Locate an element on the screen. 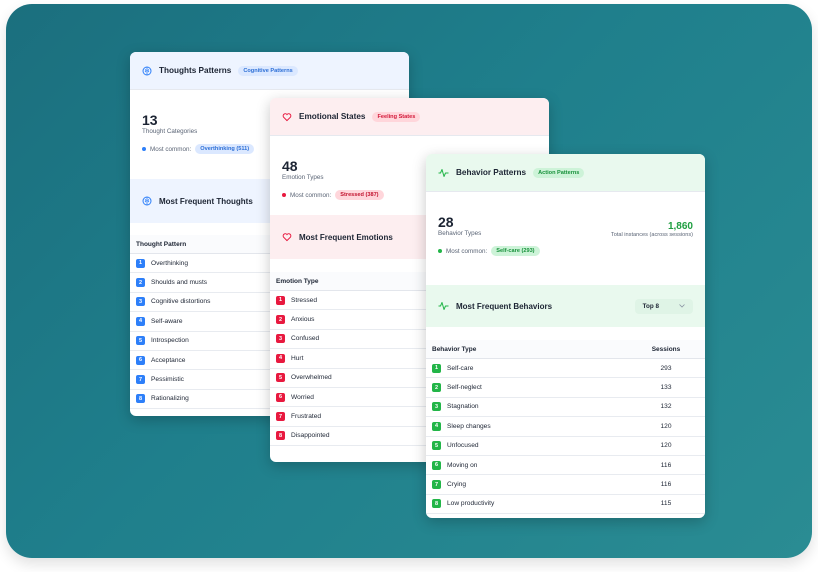  item-label: Self-aware is located at coordinates (167, 321).